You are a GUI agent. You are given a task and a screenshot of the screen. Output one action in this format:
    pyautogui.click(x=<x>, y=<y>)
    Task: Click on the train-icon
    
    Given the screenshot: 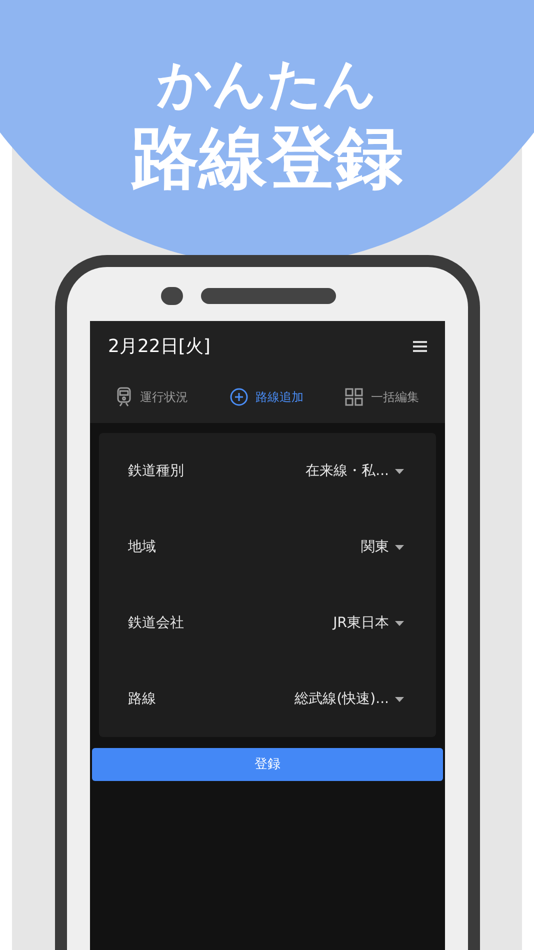 What is the action you would take?
    pyautogui.click(x=124, y=397)
    